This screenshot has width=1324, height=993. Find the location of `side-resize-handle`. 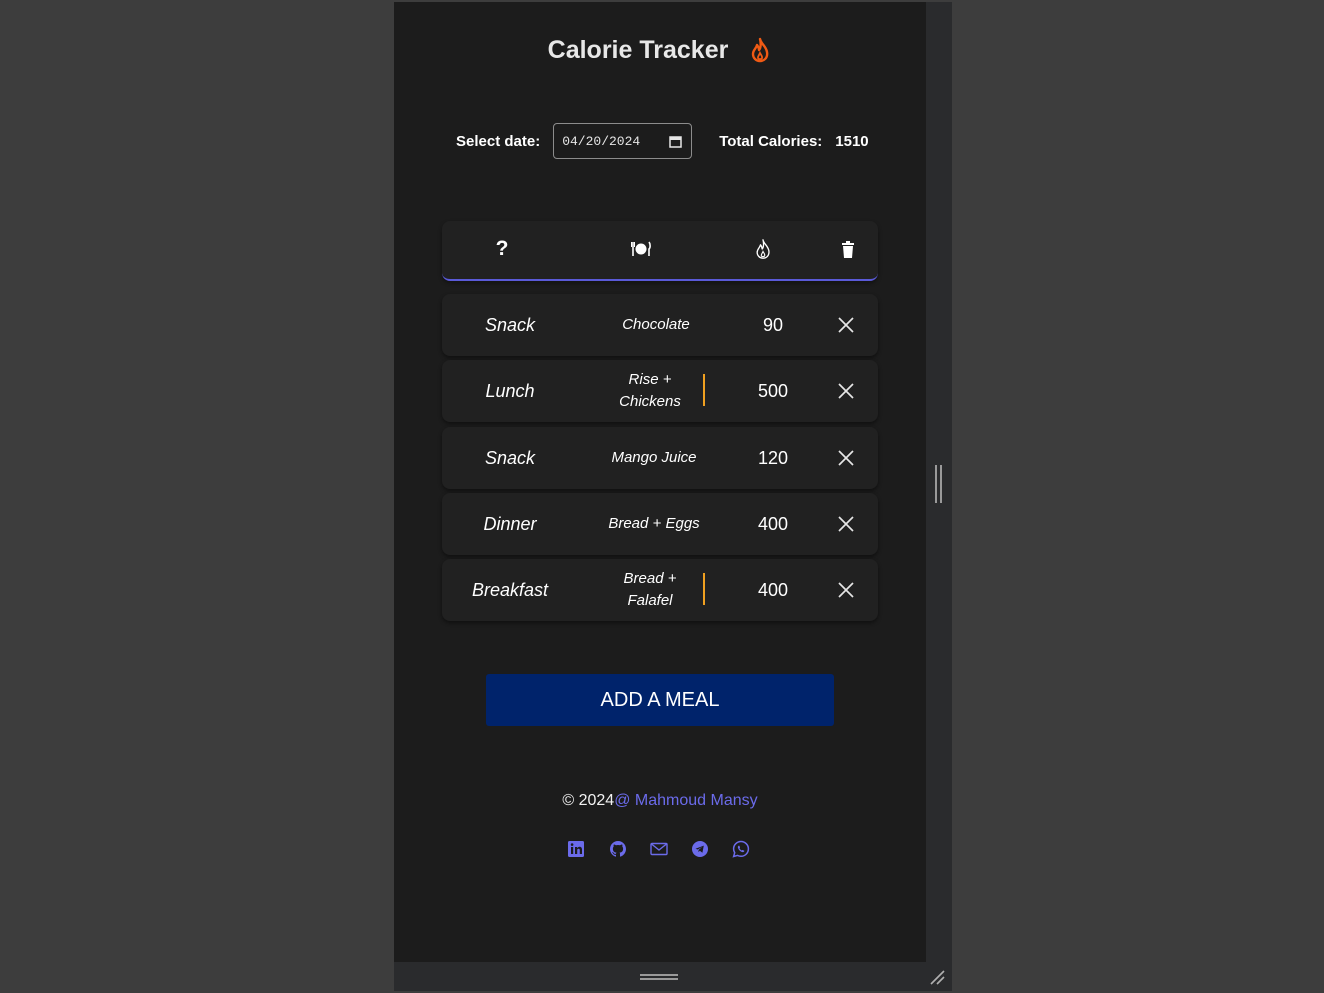

side-resize-handle is located at coordinates (939, 484).